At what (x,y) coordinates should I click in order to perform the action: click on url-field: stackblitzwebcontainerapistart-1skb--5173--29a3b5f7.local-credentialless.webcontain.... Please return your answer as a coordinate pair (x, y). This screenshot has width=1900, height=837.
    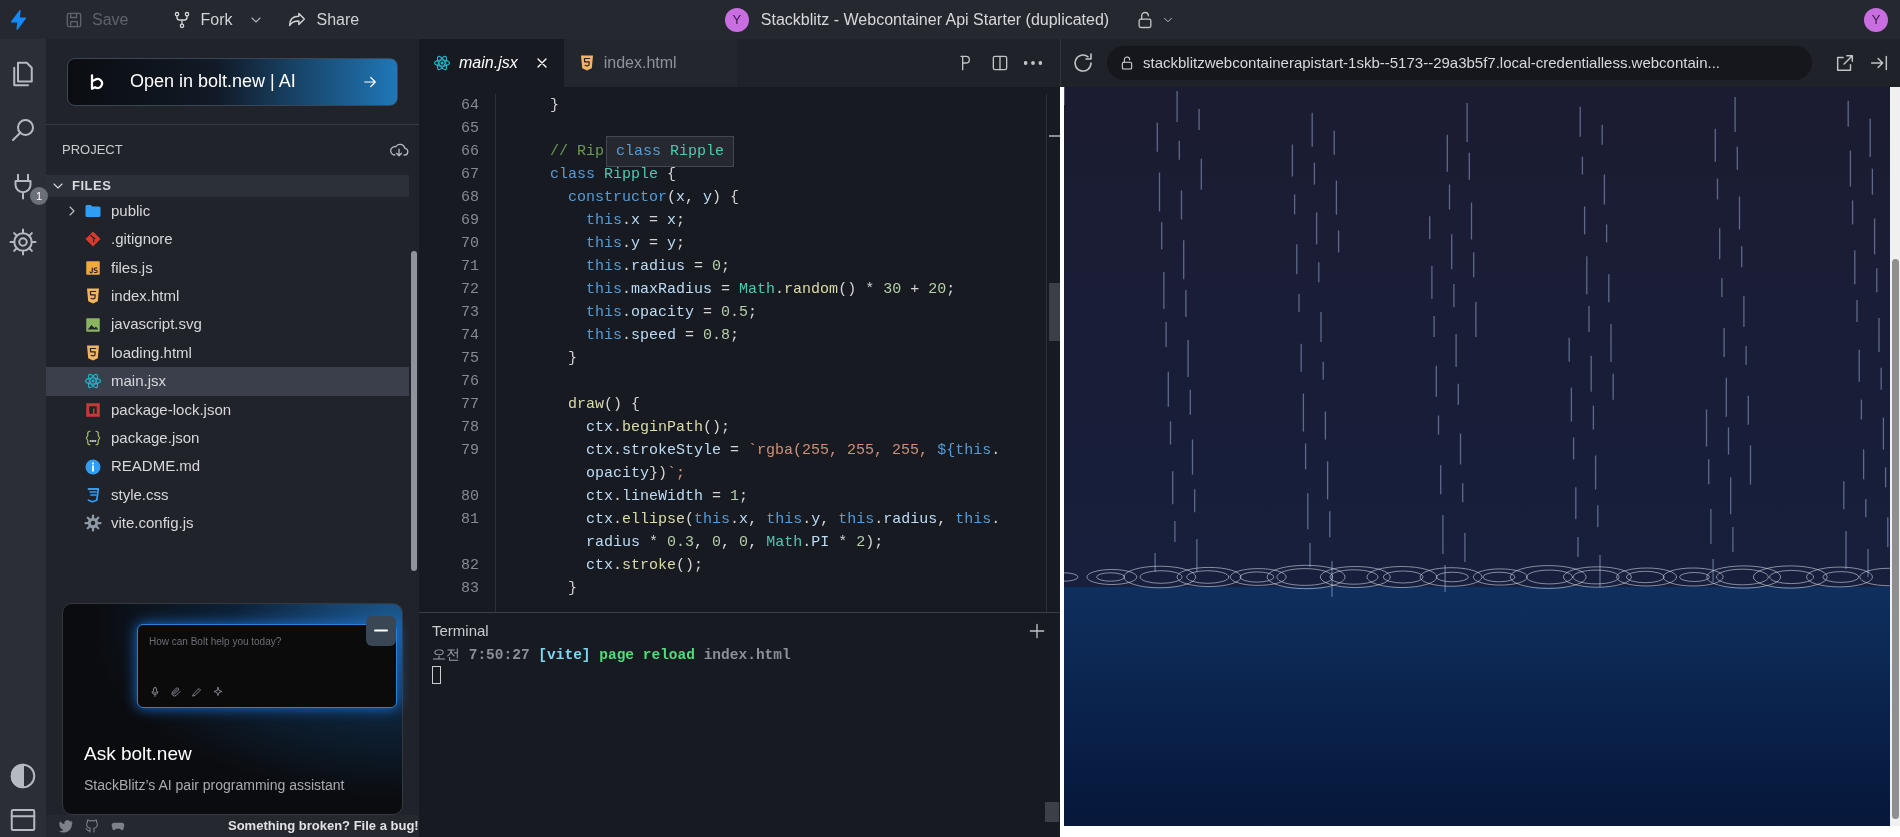
    Looking at the image, I should click on (1459, 63).